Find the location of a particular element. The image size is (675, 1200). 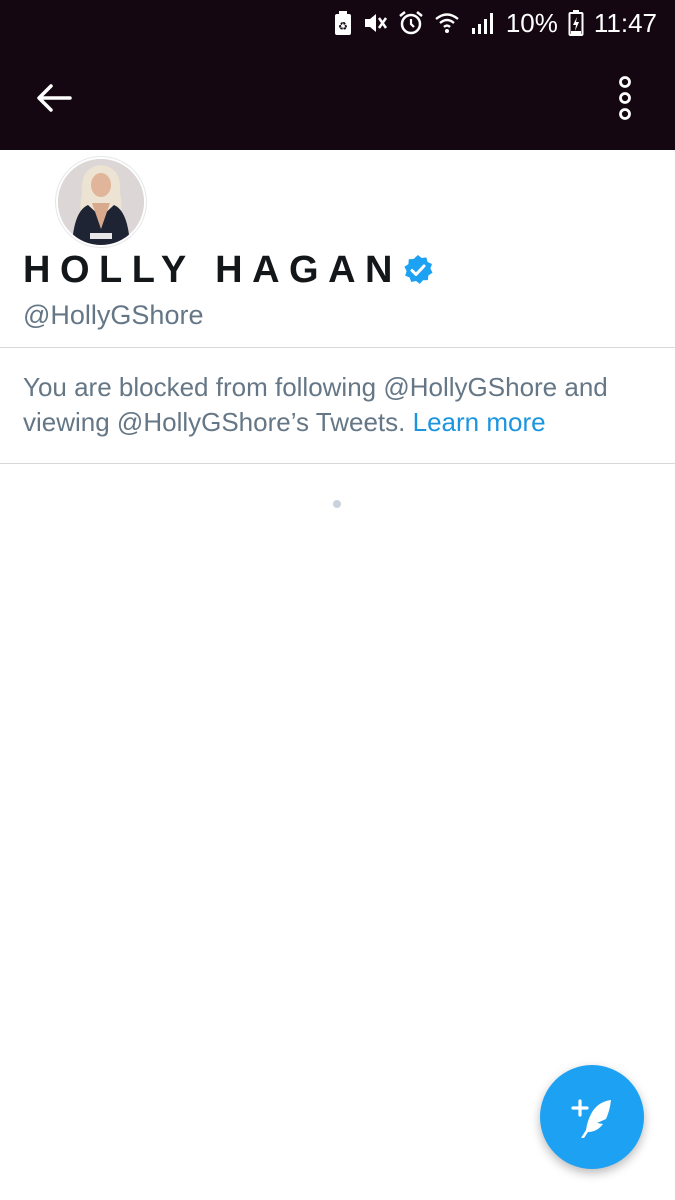

learn-more-link: Learn more is located at coordinates (479, 422).